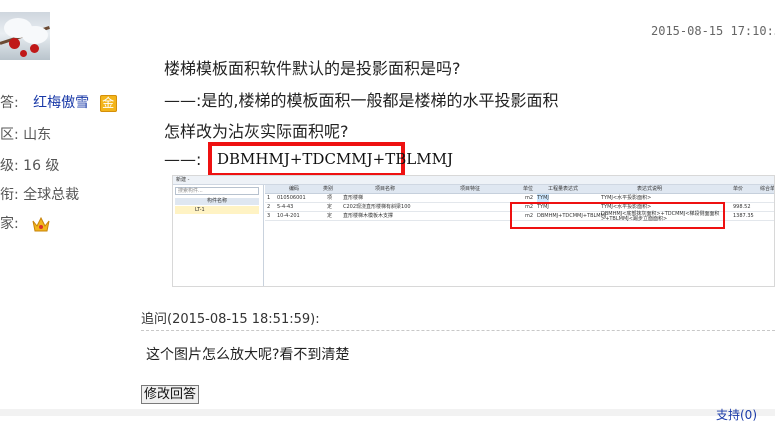 Image resolution: width=775 pixels, height=423 pixels. Describe the element at coordinates (330, 198) in the screenshot. I see `grid-cell: 项` at that location.